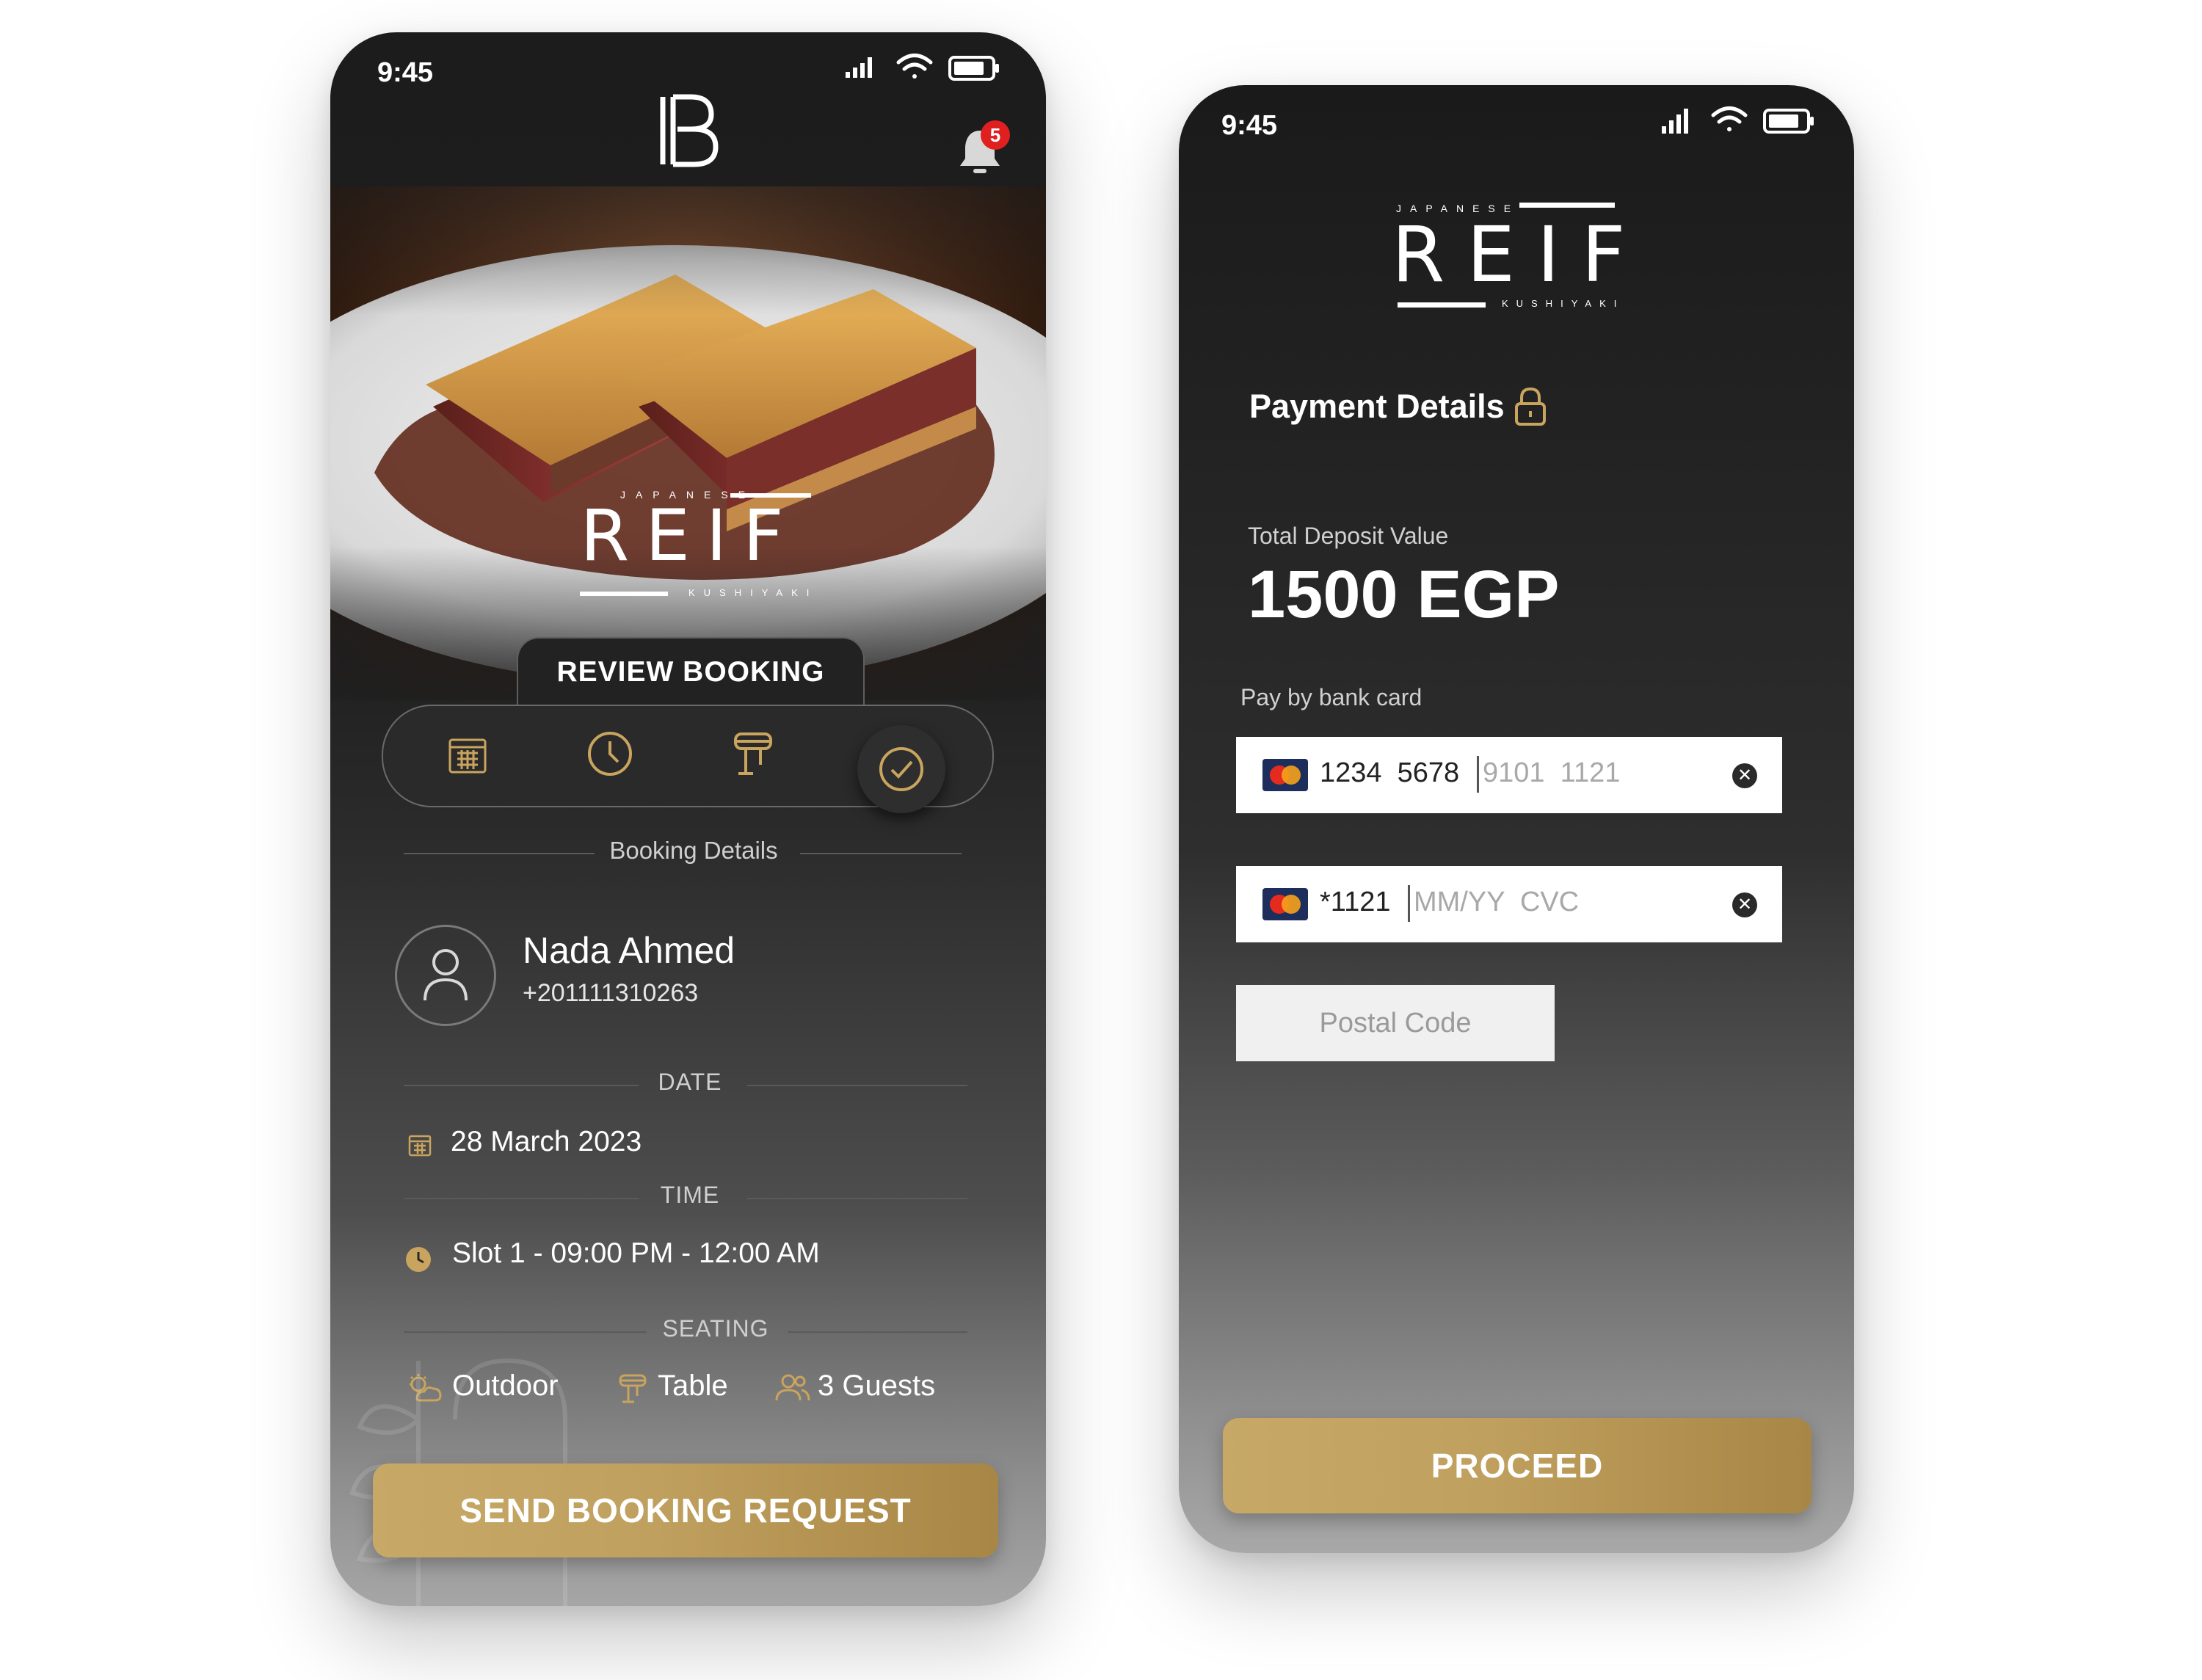 The width and height of the screenshot is (2202, 1680). What do you see at coordinates (1567, 206) in the screenshot?
I see `brand-line-top` at bounding box center [1567, 206].